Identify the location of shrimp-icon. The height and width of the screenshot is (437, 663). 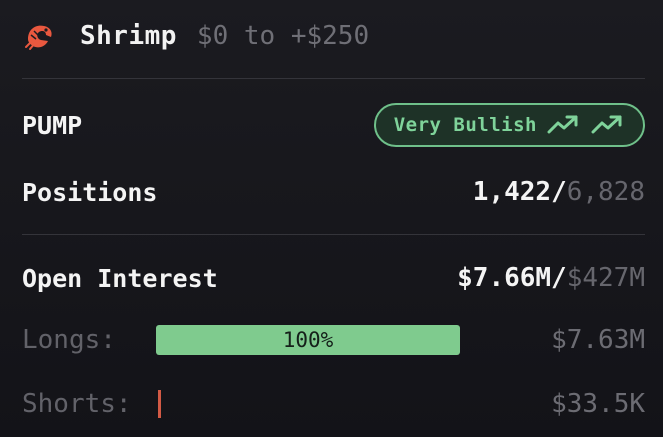
(39, 36).